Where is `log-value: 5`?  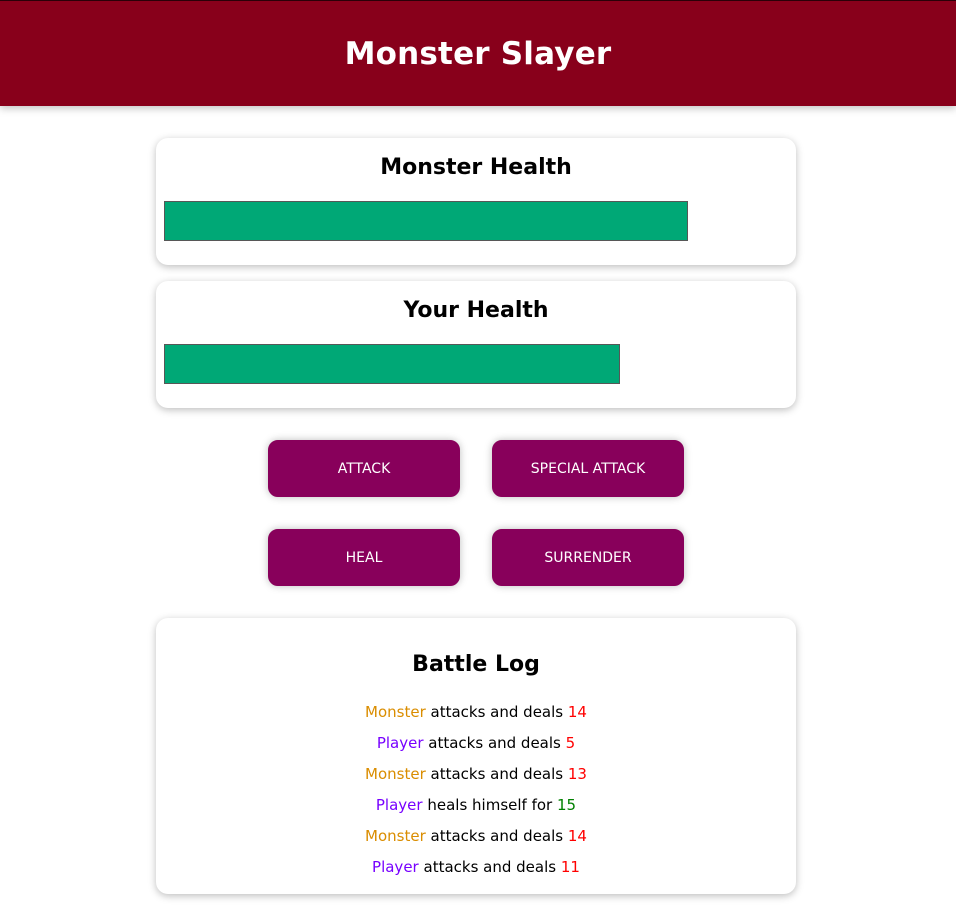 log-value: 5 is located at coordinates (570, 743).